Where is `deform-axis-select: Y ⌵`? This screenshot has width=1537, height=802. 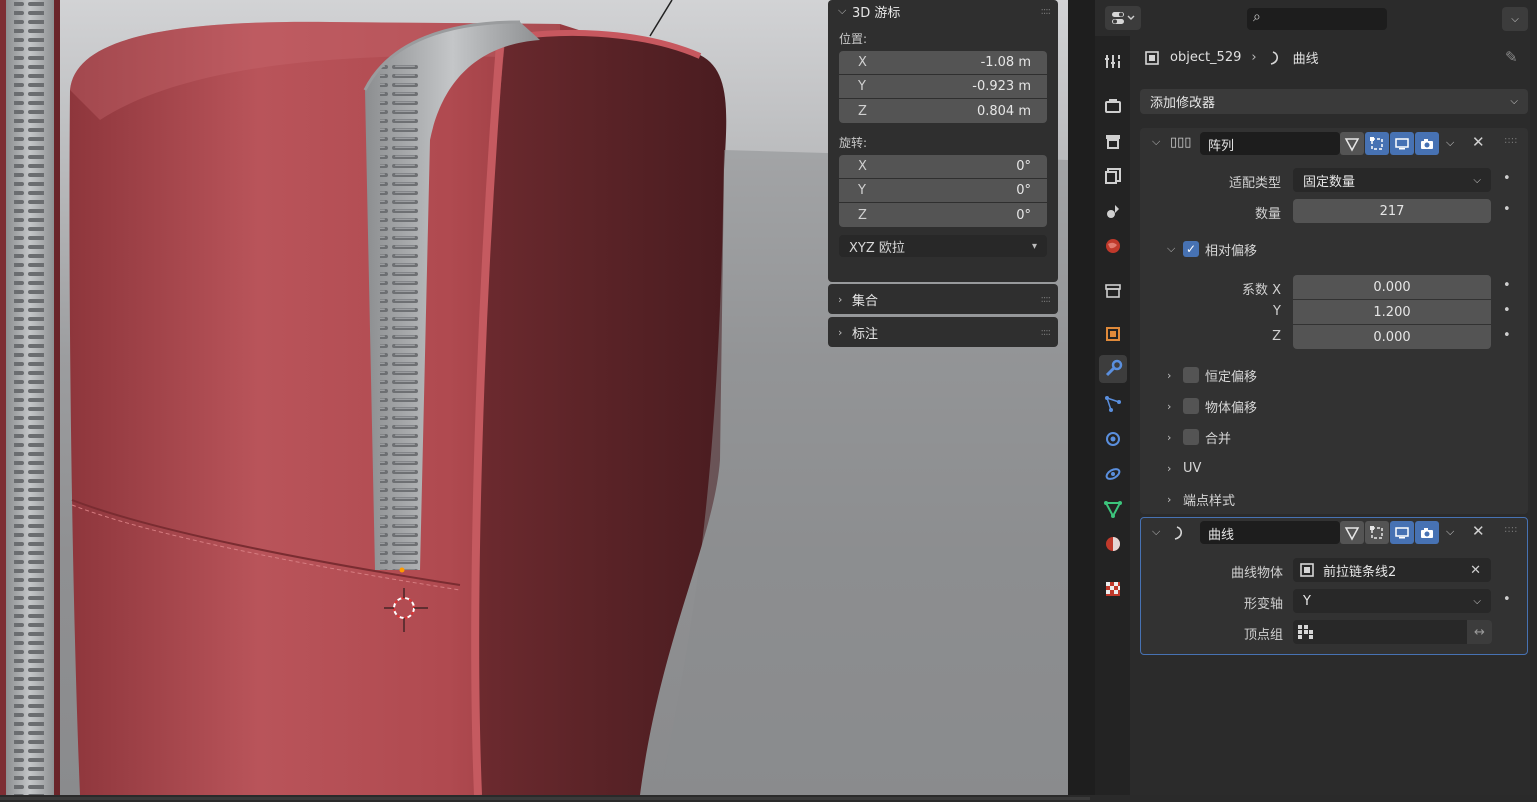
deform-axis-select: Y ⌵ is located at coordinates (1392, 601).